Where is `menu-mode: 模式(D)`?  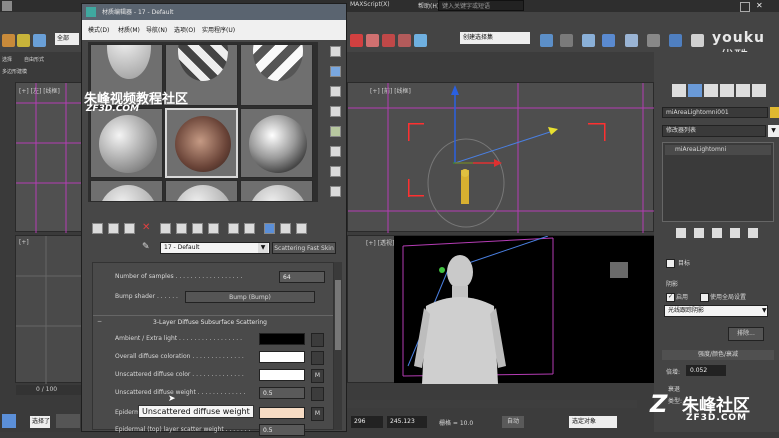
menu-mode: 模式(D) is located at coordinates (98, 29).